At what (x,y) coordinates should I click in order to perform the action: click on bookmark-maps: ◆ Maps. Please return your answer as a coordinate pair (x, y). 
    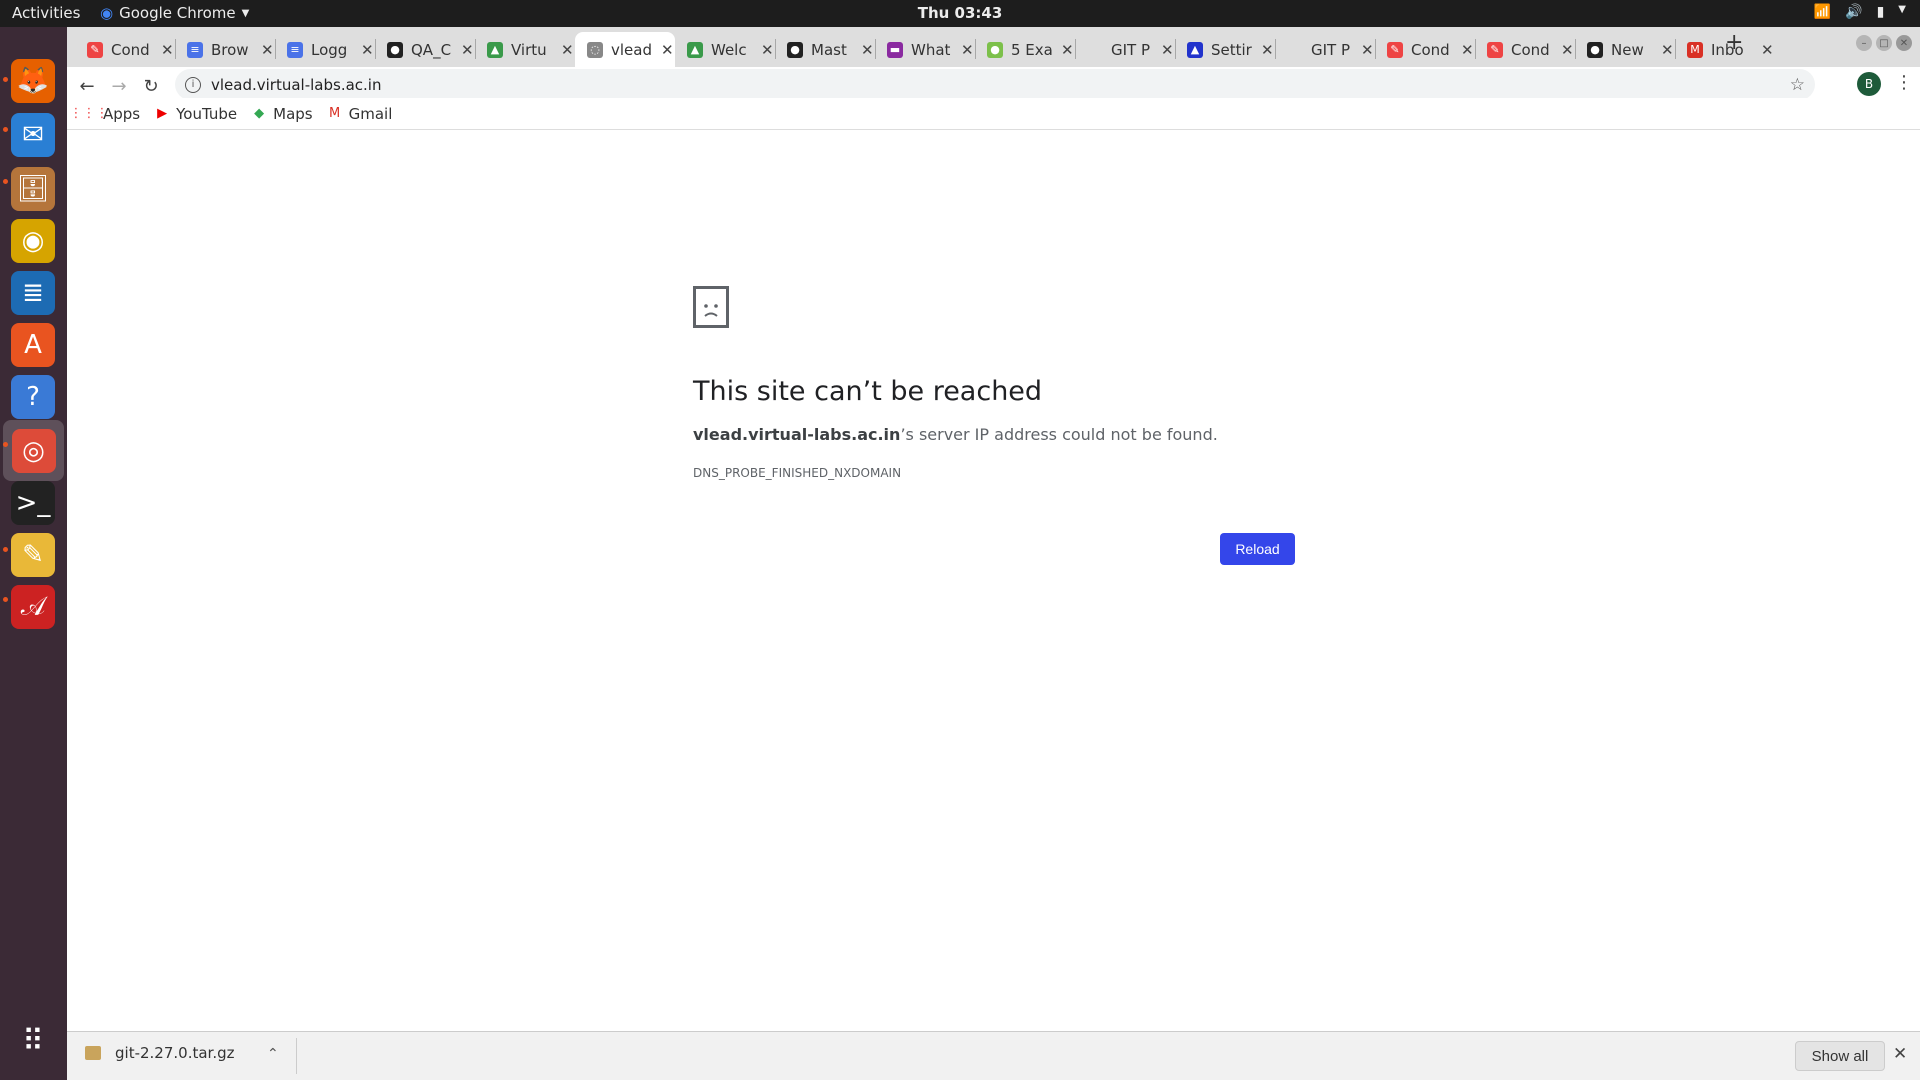
    Looking at the image, I should click on (281, 114).